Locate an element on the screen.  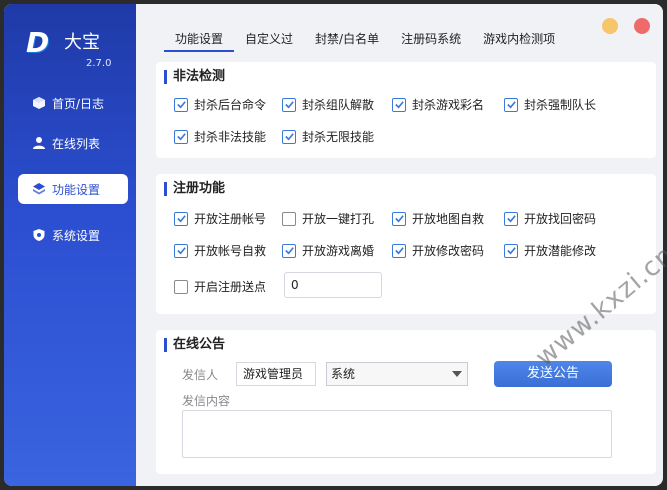
minimize-button is located at coordinates (610, 26).